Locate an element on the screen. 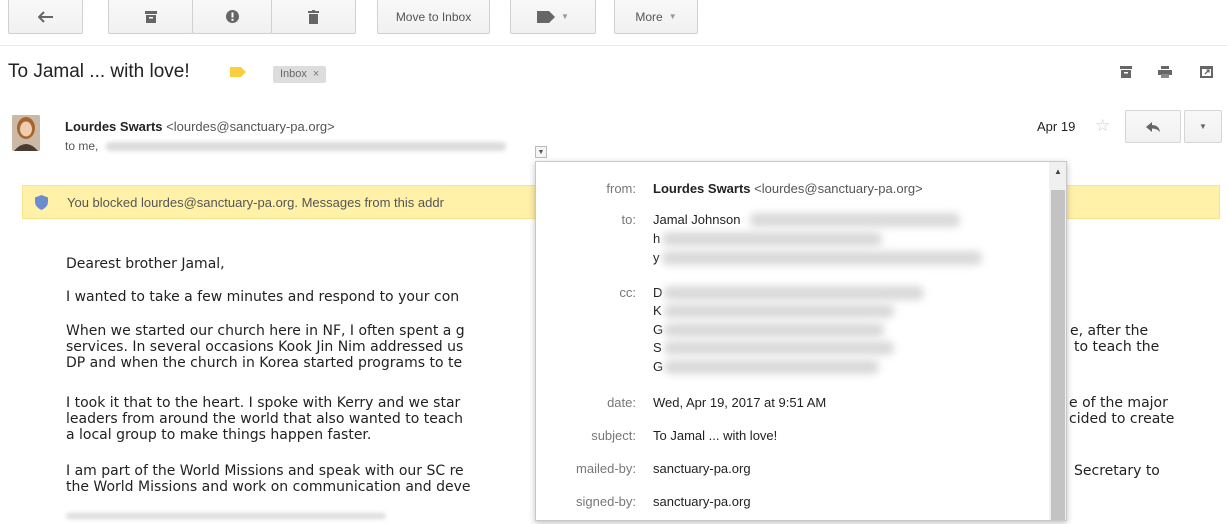  body-fragment: cided to create is located at coordinates (1122, 419).